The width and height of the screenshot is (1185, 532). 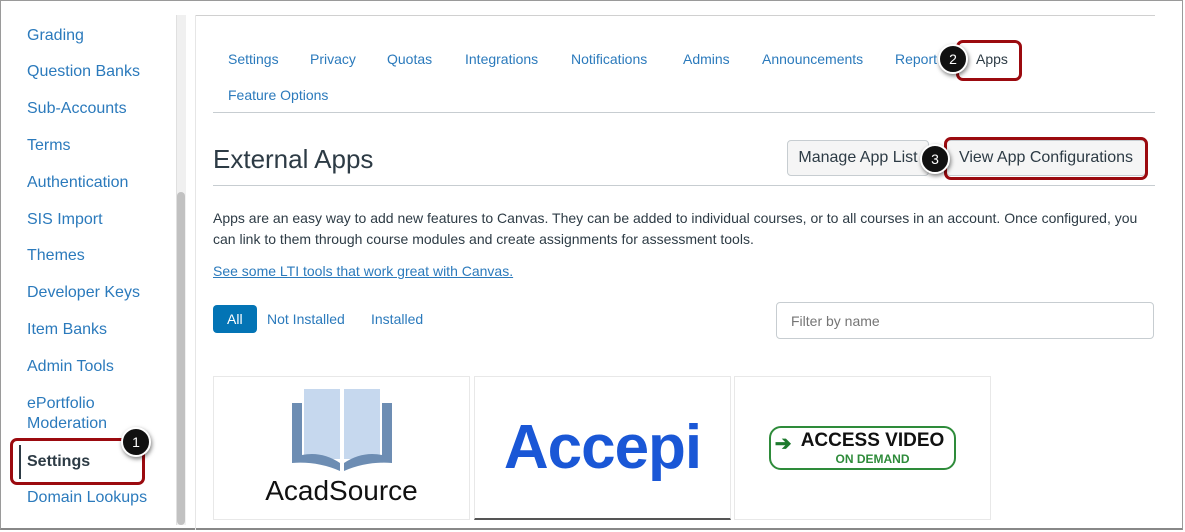 What do you see at coordinates (1046, 158) in the screenshot?
I see `callout-highlight-view-config` at bounding box center [1046, 158].